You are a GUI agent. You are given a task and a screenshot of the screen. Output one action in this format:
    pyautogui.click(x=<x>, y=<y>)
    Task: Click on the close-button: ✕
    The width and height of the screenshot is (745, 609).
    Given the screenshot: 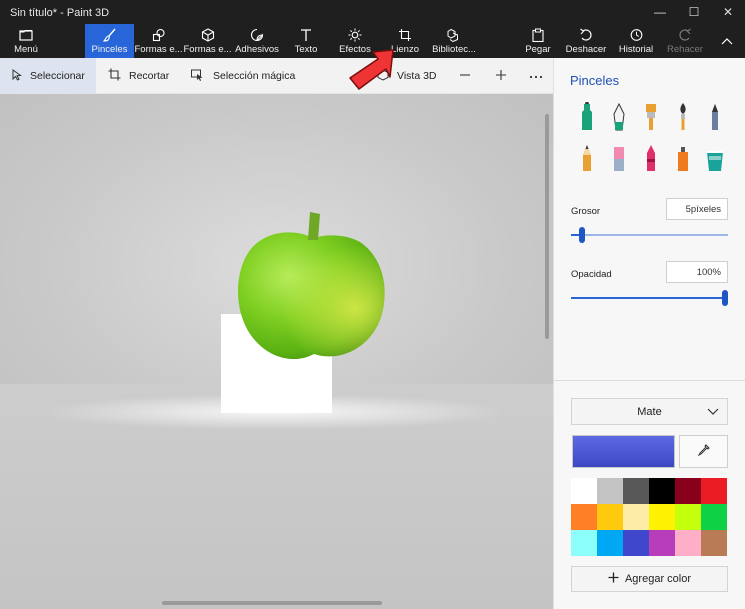 What is the action you would take?
    pyautogui.click(x=728, y=12)
    